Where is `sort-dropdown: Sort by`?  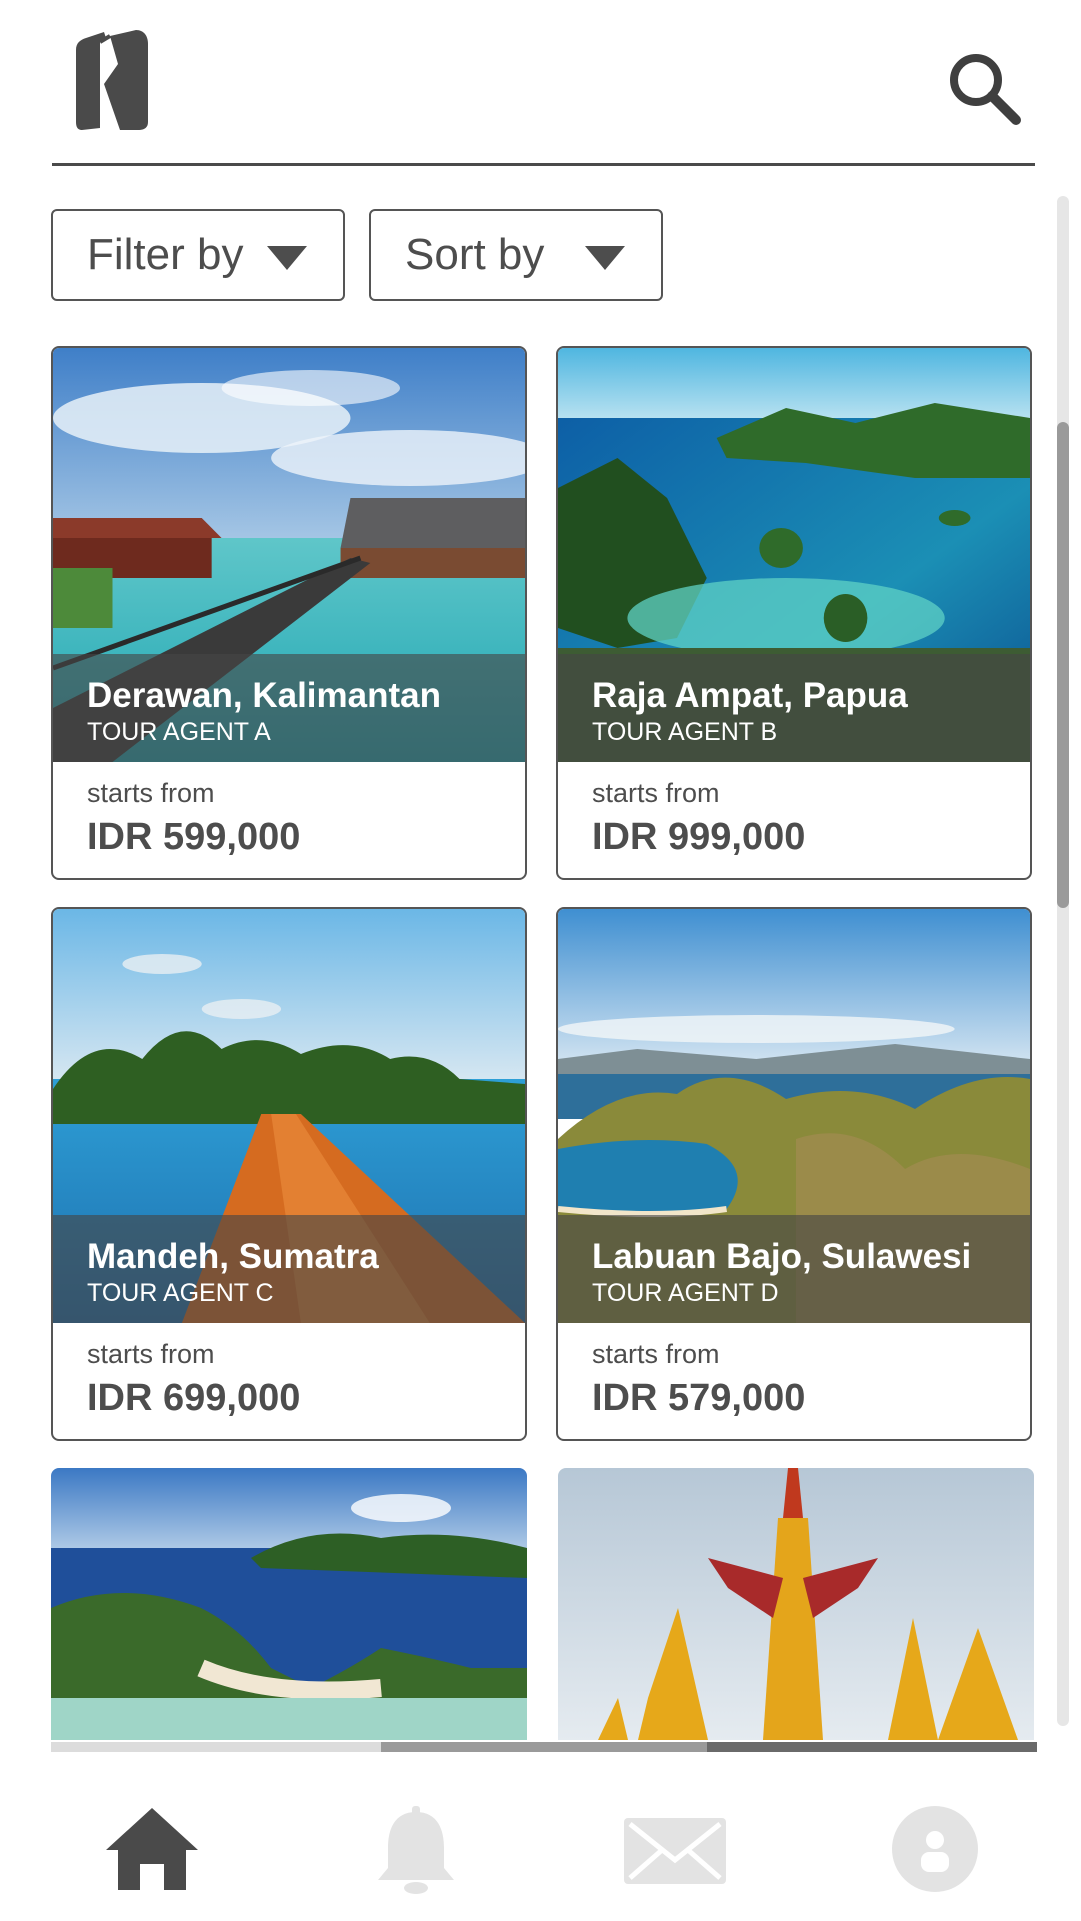
sort-dropdown: Sort by is located at coordinates (516, 255).